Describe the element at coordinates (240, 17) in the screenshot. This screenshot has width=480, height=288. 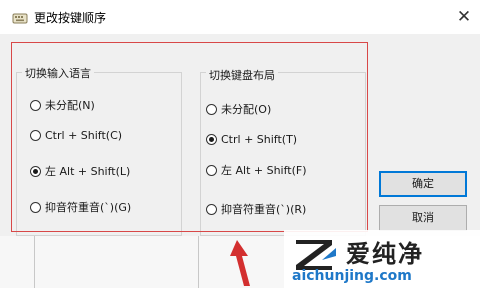
I see `title-bar: 更改按键顺序 ✕` at that location.